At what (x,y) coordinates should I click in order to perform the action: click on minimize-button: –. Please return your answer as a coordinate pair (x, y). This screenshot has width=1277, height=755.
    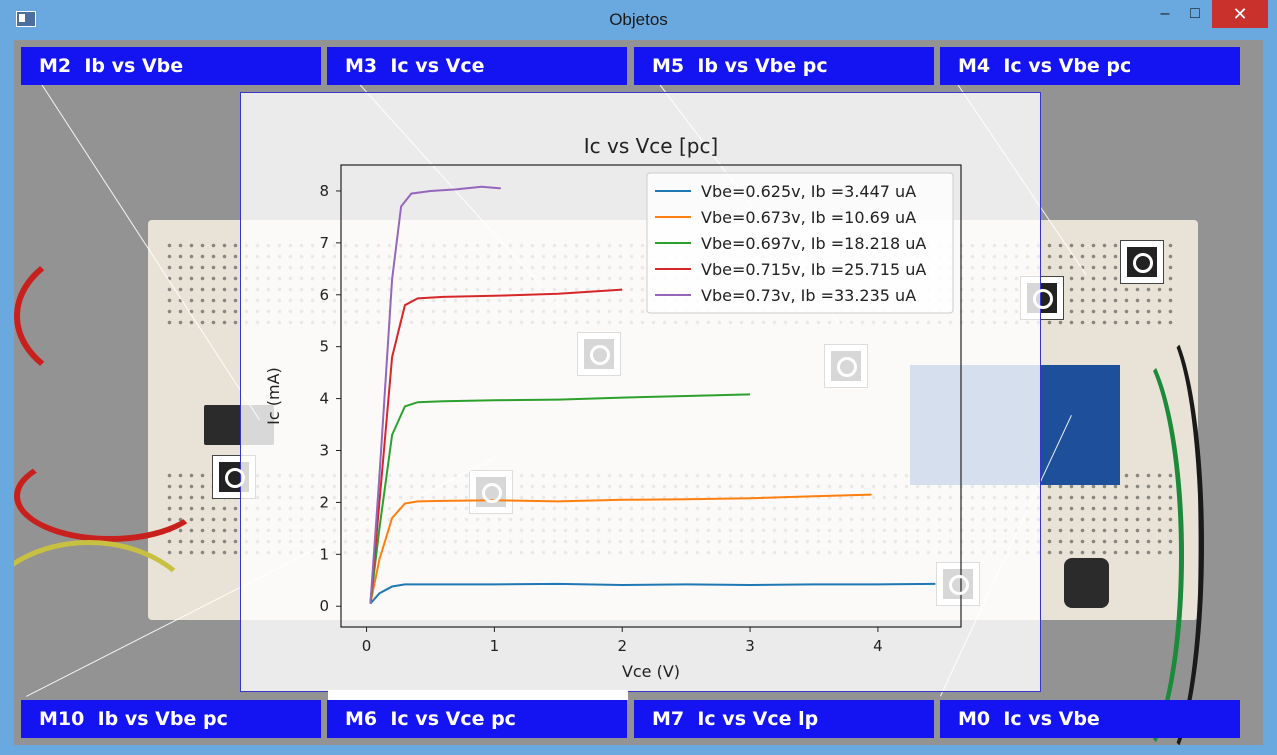
    Looking at the image, I should click on (1165, 14).